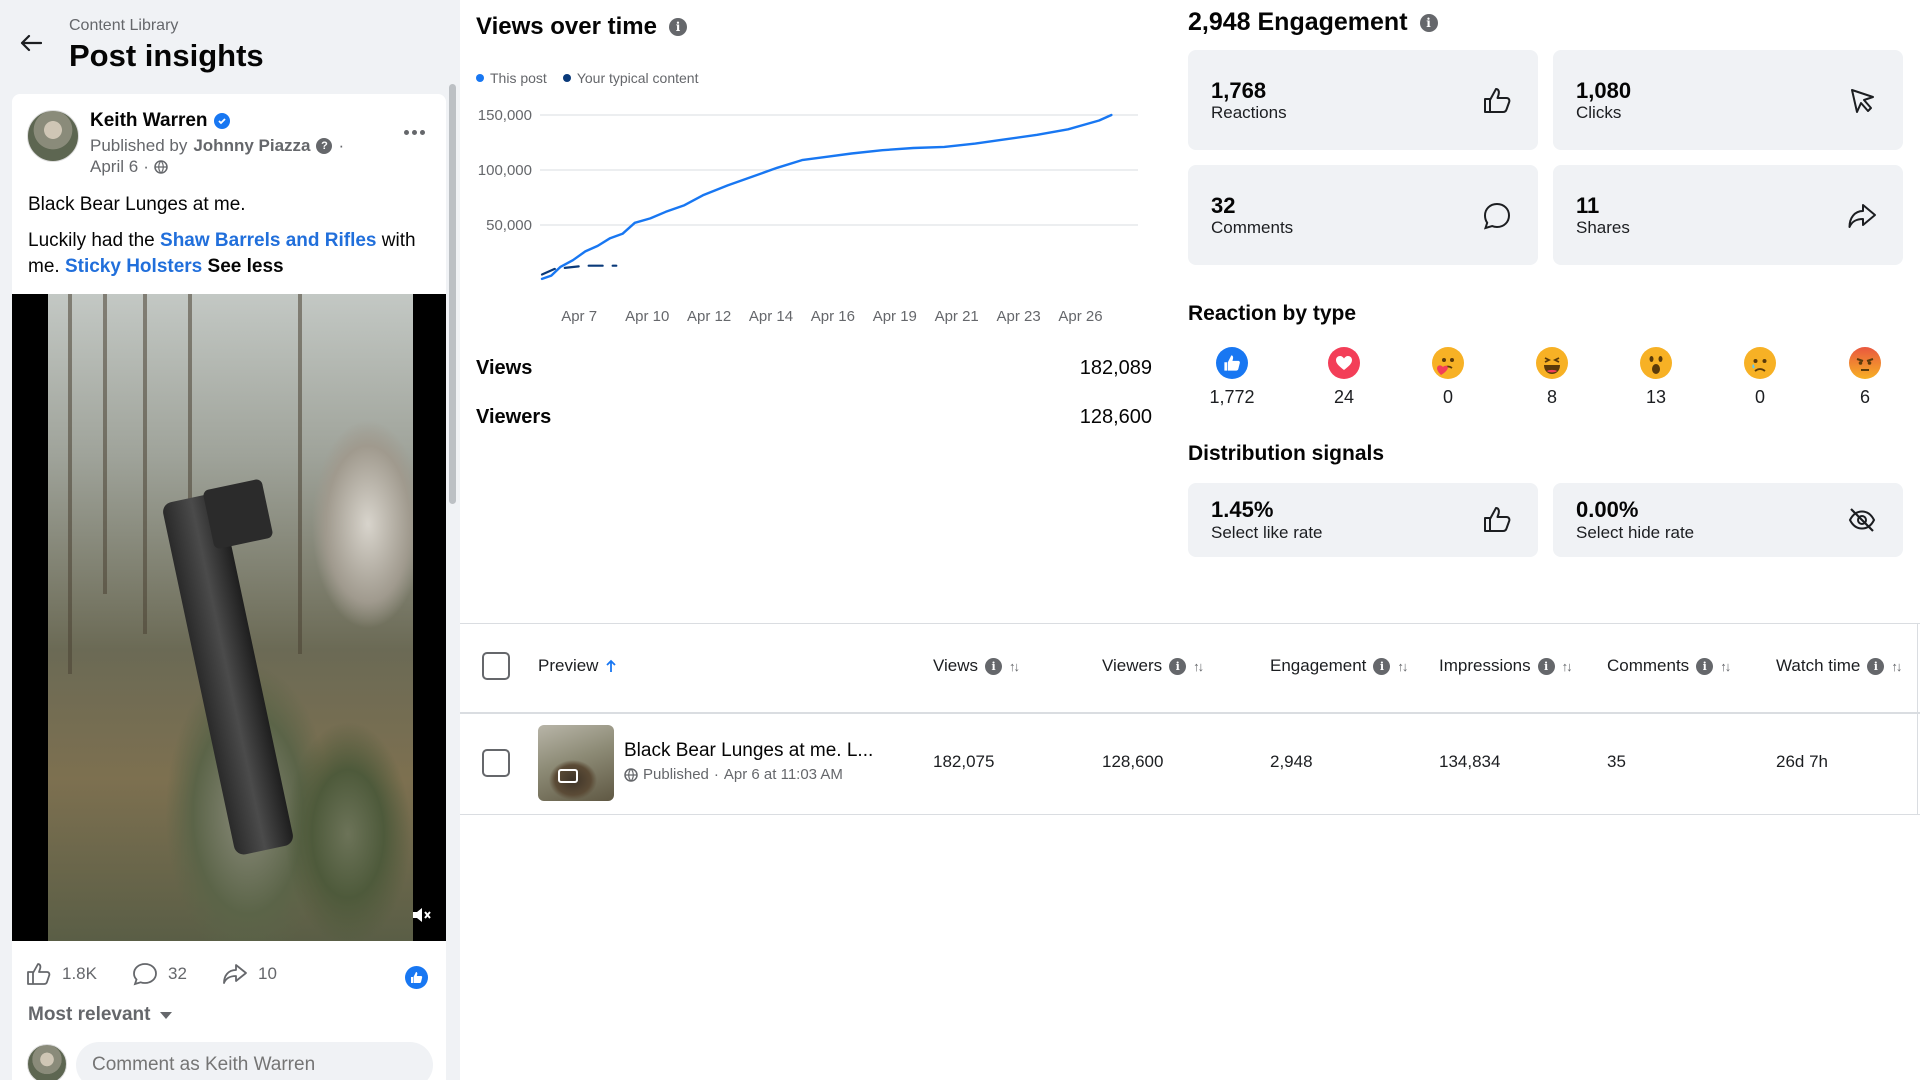 The image size is (1920, 1080). I want to click on care-emoji-icon, so click(1448, 363).